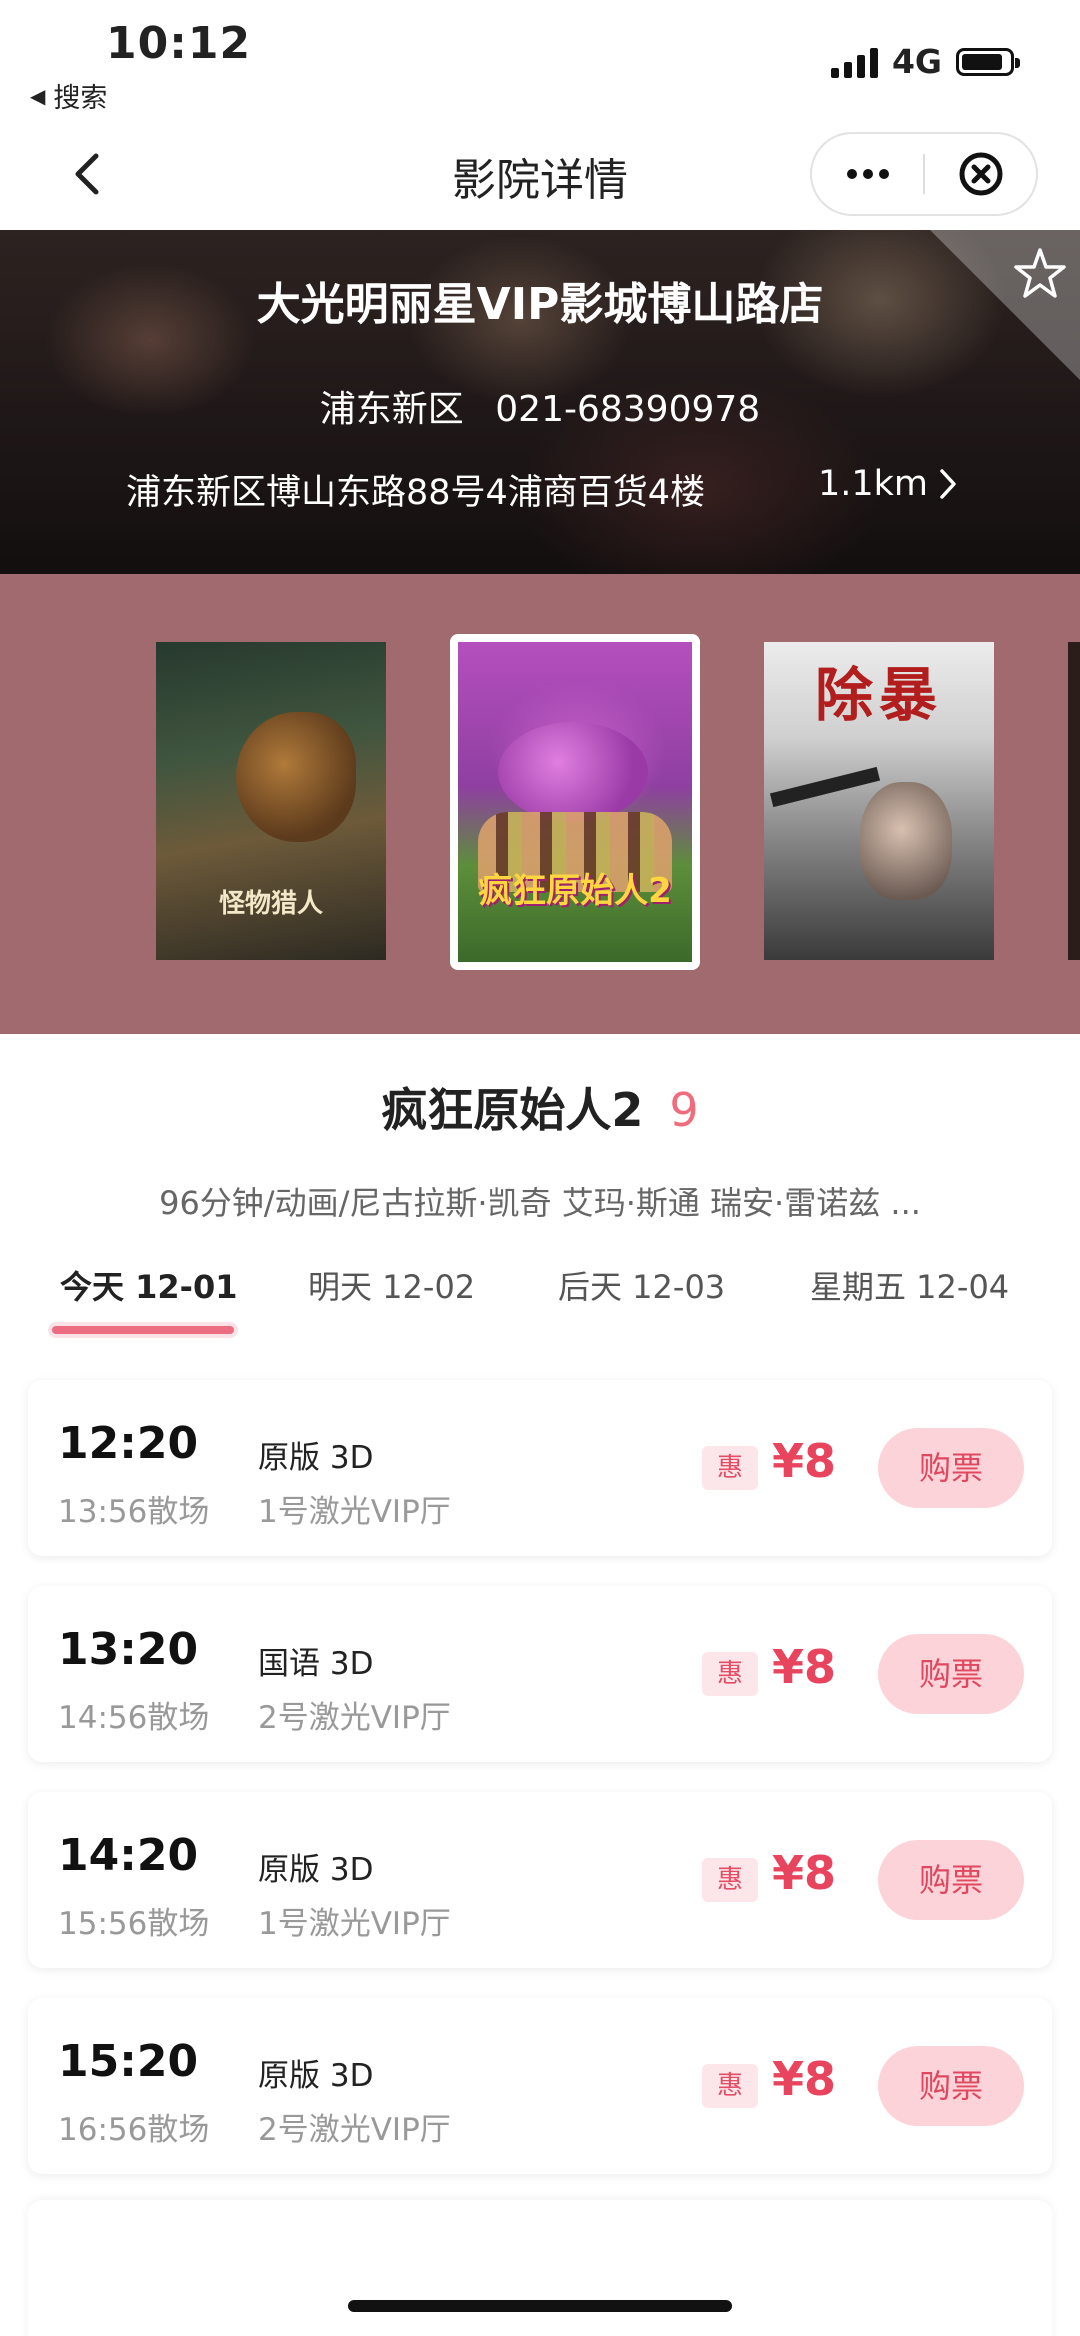 This screenshot has width=1080, height=2336. What do you see at coordinates (540, 304) in the screenshot?
I see `cinema-name: 大光明丽星VIP影城博山路店` at bounding box center [540, 304].